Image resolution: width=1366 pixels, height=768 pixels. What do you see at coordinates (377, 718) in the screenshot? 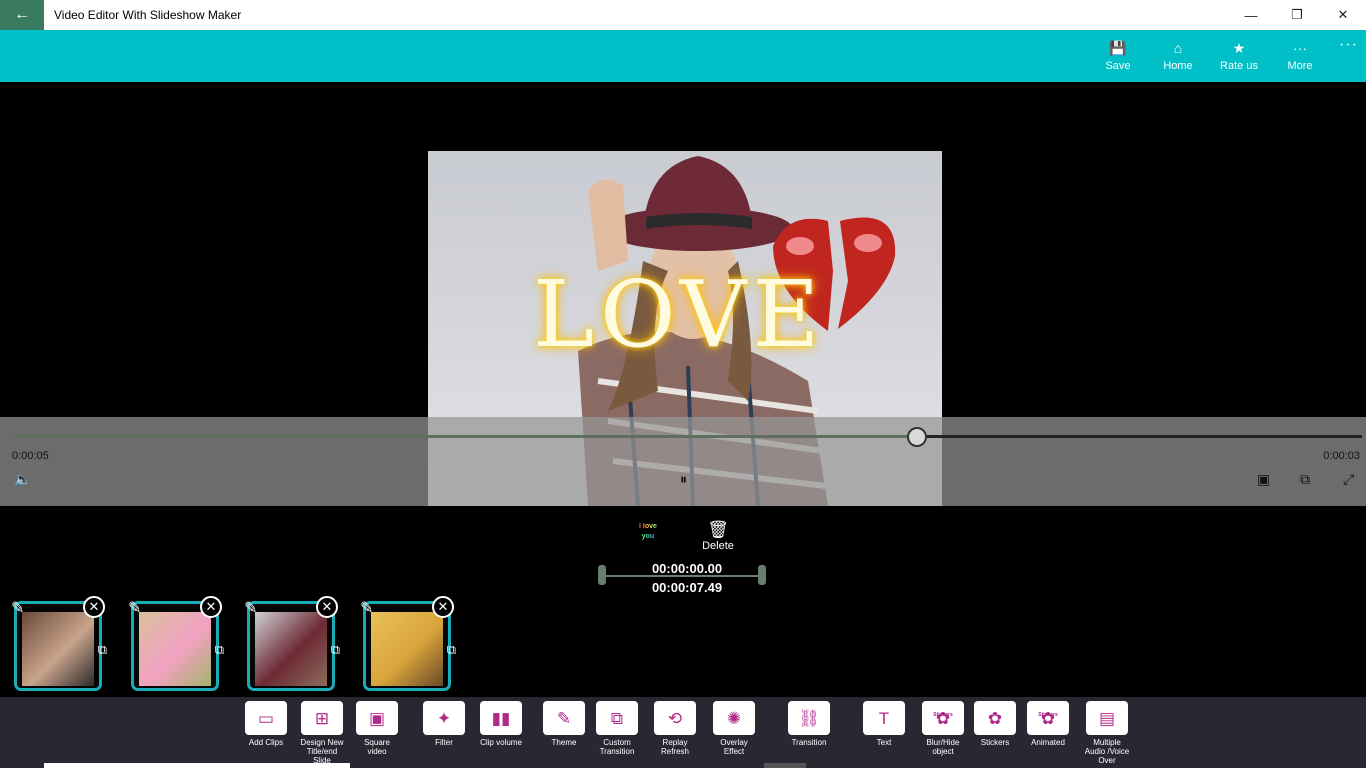
I see `tool-glyph: ▣` at bounding box center [377, 718].